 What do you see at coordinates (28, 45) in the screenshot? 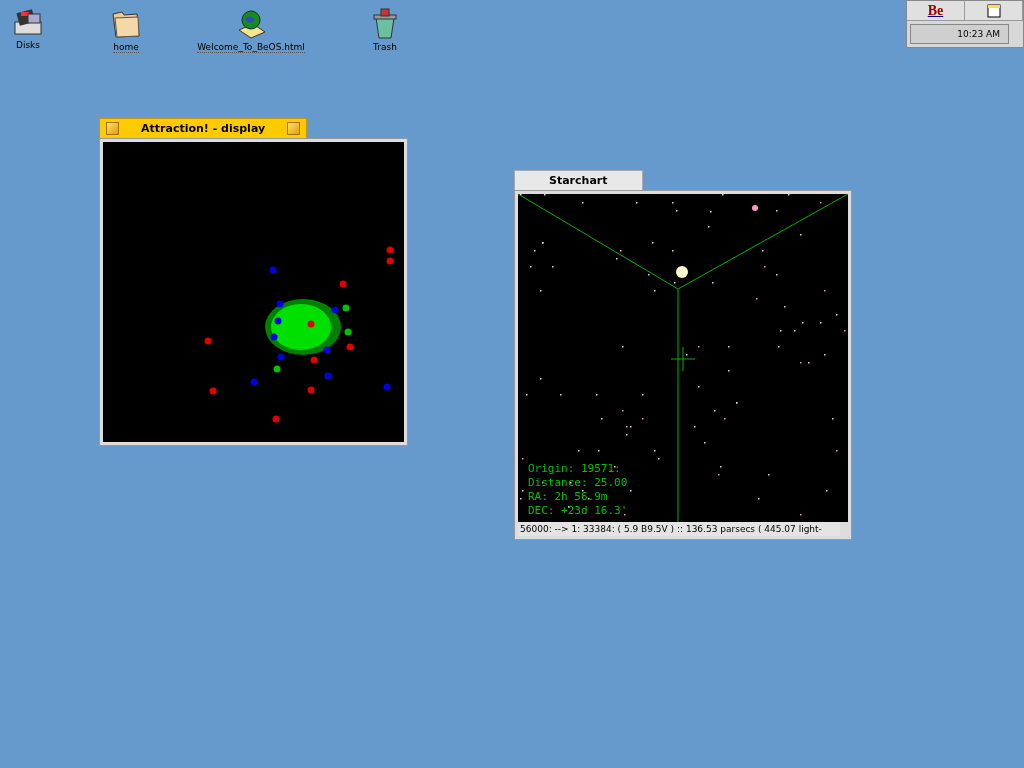
I see `icon-label: Disks` at bounding box center [28, 45].